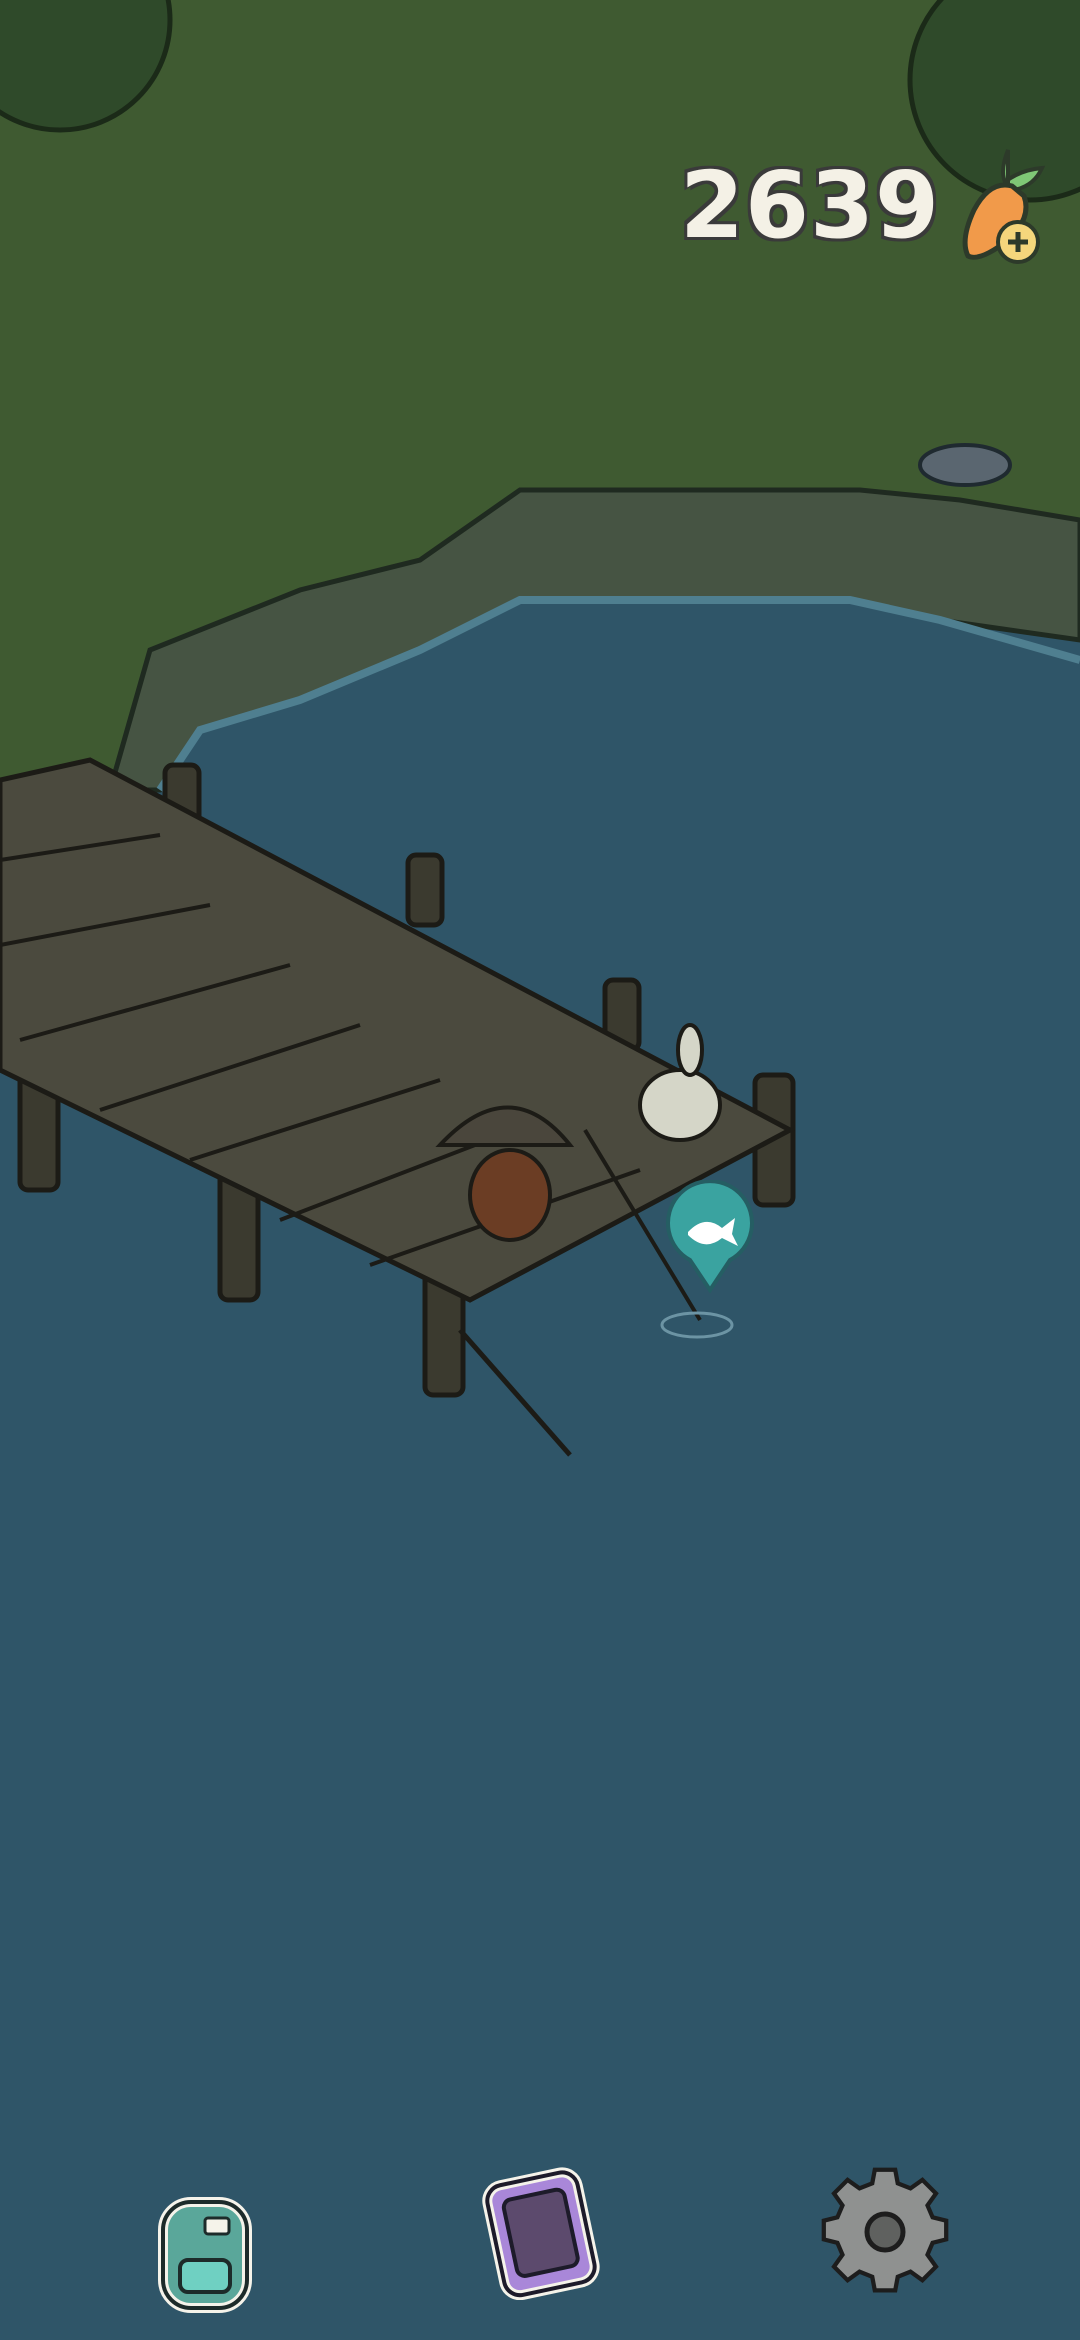  What do you see at coordinates (540, 2230) in the screenshot?
I see `phone-icon` at bounding box center [540, 2230].